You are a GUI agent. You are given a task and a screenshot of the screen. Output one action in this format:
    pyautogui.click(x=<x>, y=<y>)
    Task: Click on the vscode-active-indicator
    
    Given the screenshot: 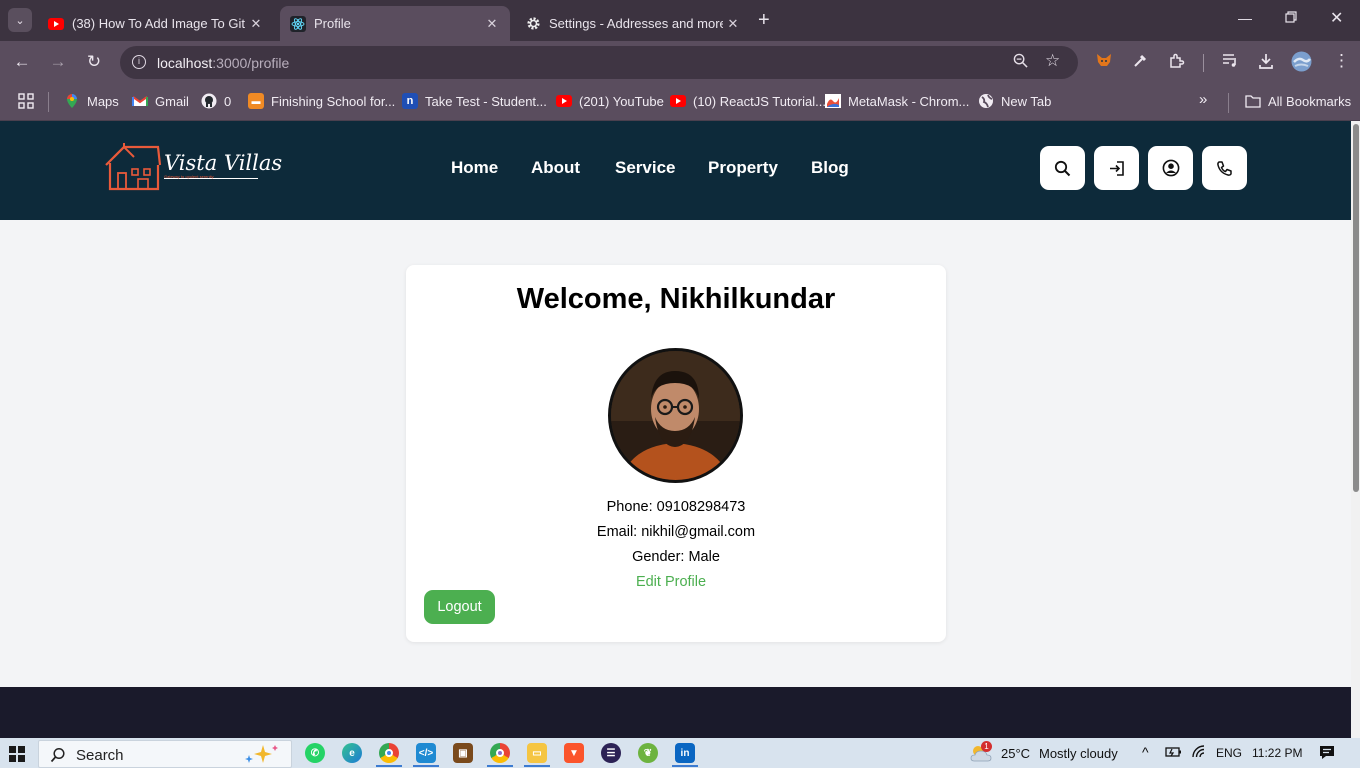 What is the action you would take?
    pyautogui.click(x=426, y=766)
    